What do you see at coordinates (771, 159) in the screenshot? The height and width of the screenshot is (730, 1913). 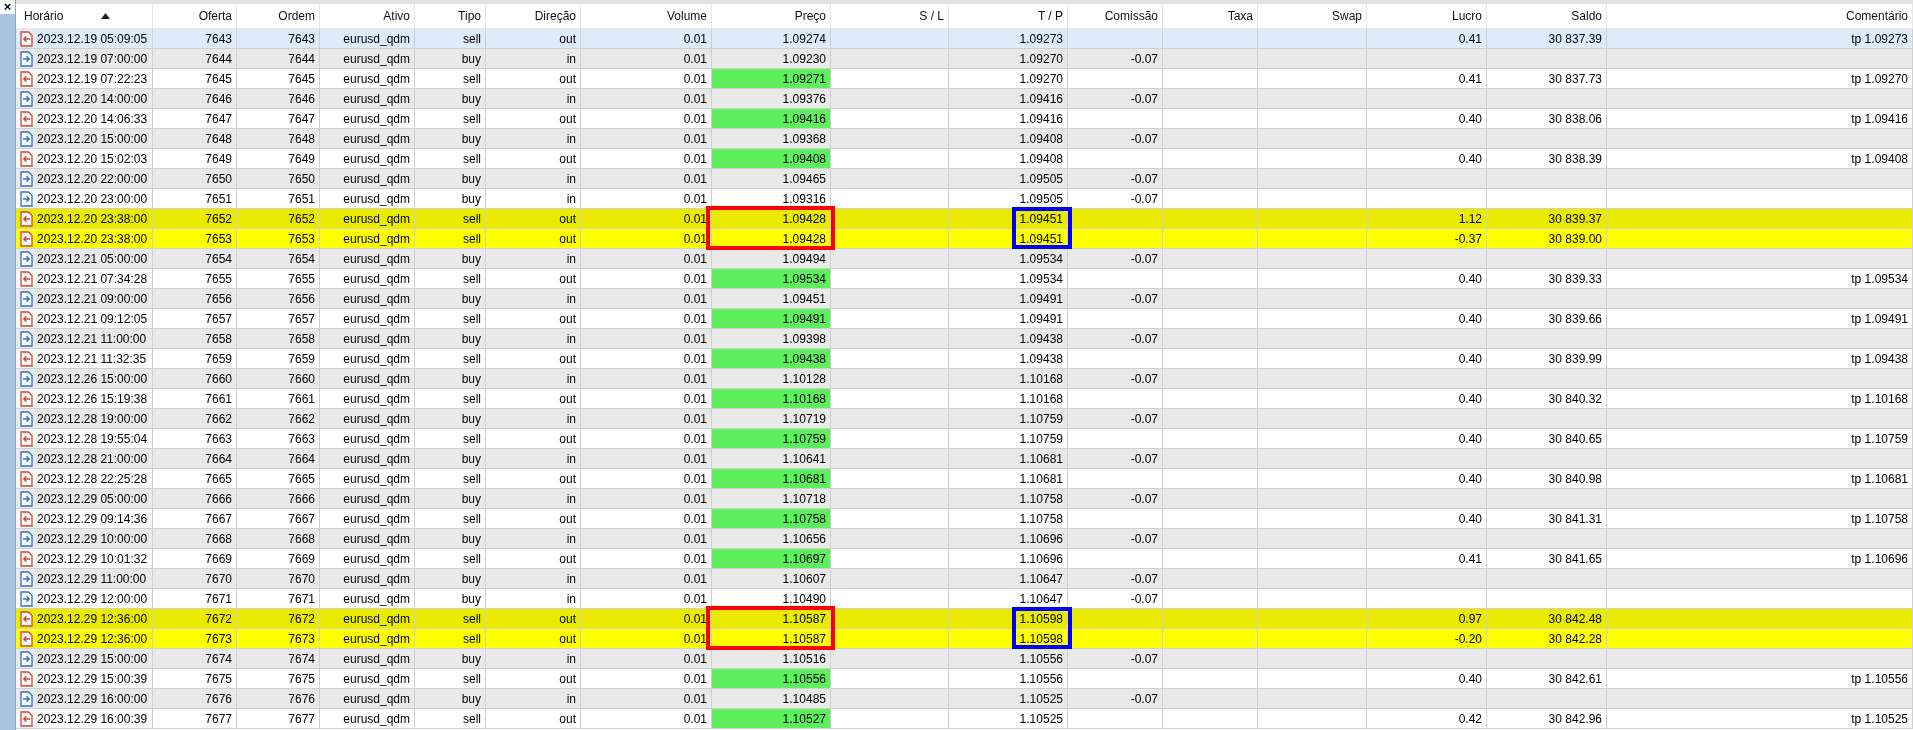 I see `price-cell: 1.09408` at bounding box center [771, 159].